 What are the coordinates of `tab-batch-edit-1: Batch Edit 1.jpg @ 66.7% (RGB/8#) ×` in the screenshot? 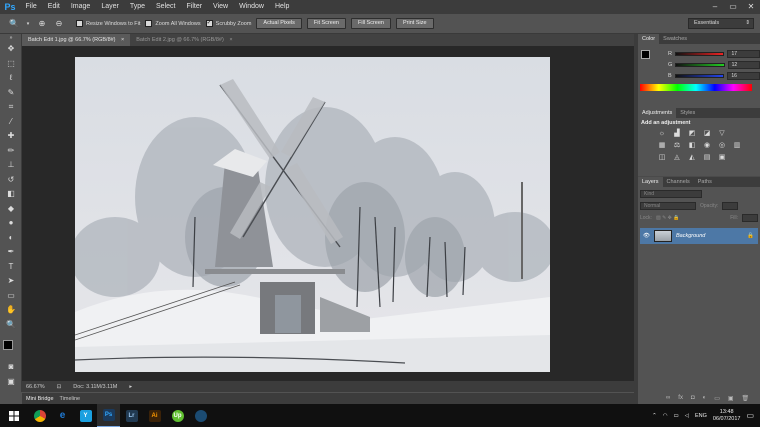 It's located at (76, 40).